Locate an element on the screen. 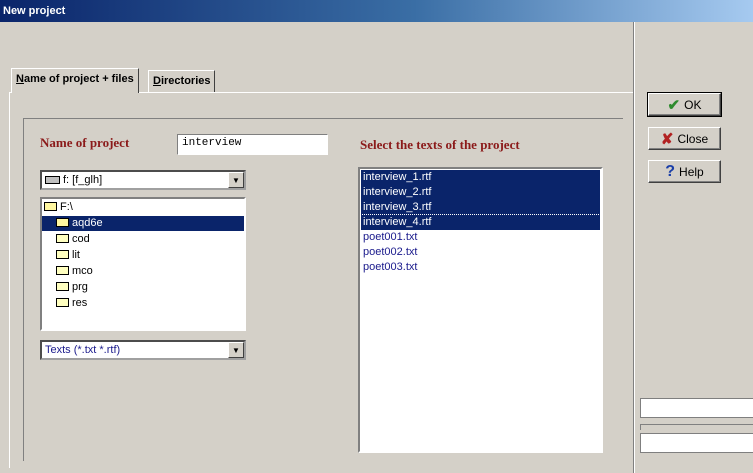 The width and height of the screenshot is (753, 473). project-name-label: Name of project is located at coordinates (85, 142).